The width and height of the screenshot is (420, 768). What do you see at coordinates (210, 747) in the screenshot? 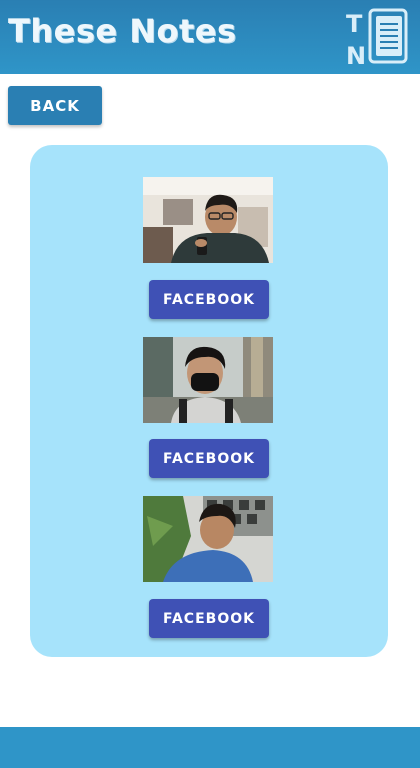
I see `app-footer` at bounding box center [210, 747].